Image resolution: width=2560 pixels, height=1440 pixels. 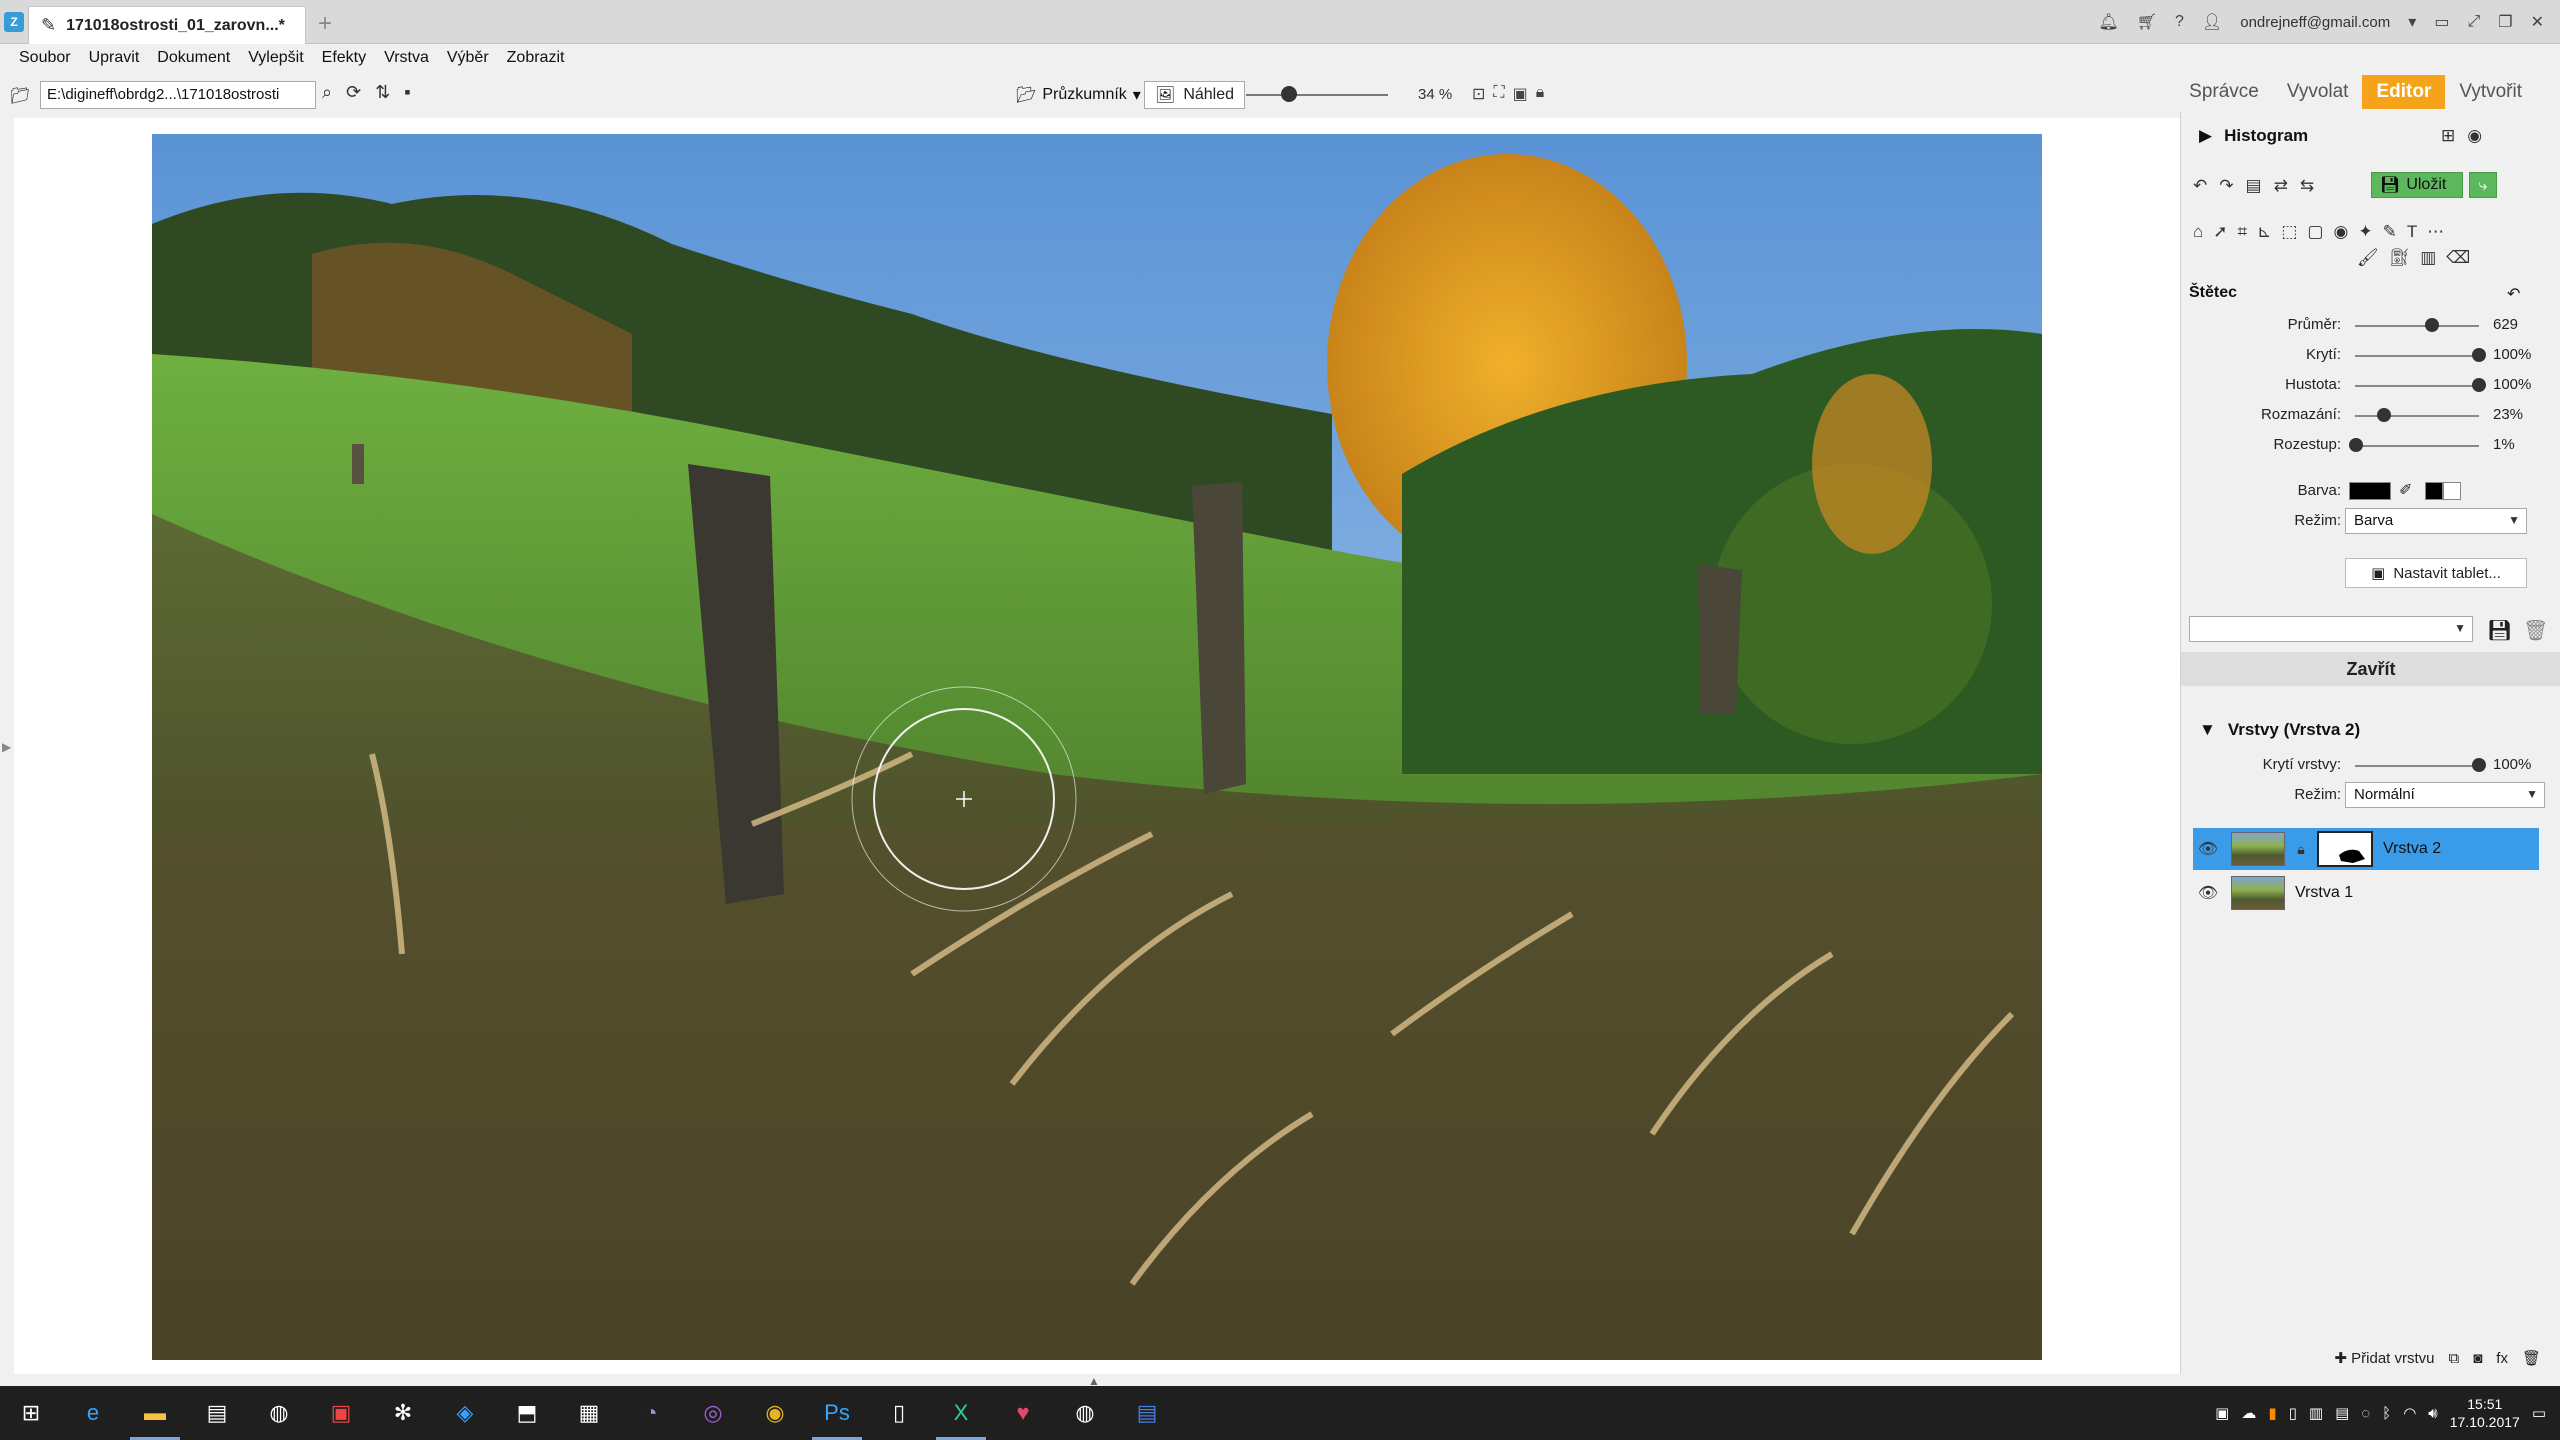 I want to click on layer-opacity-slider, so click(x=2417, y=766).